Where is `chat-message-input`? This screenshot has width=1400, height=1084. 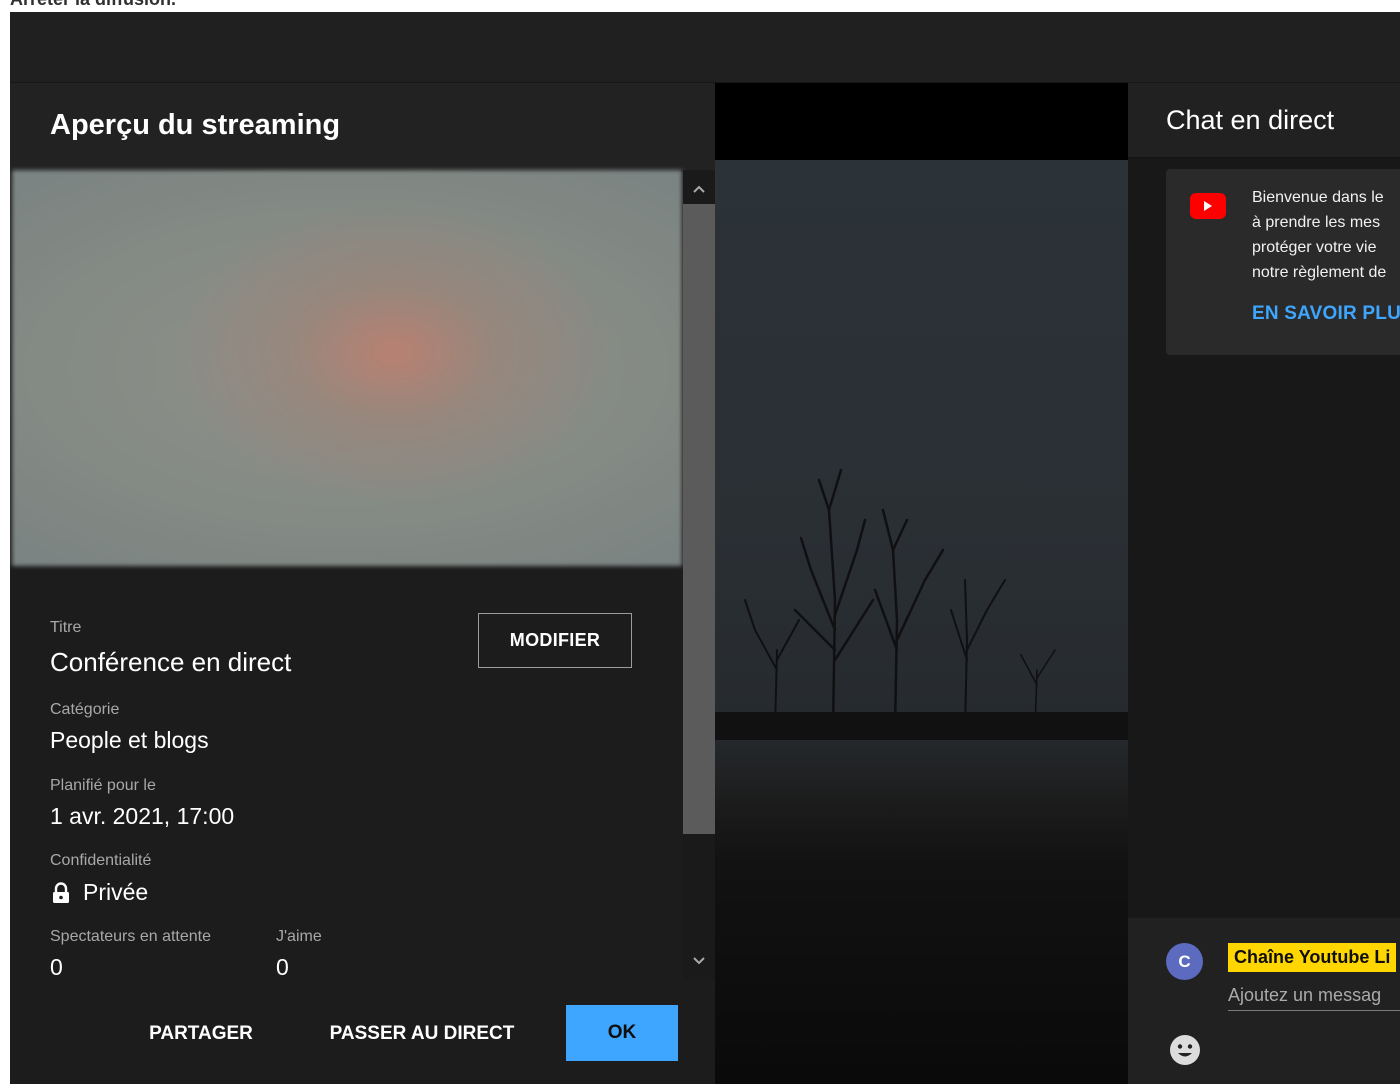 chat-message-input is located at coordinates (1314, 995).